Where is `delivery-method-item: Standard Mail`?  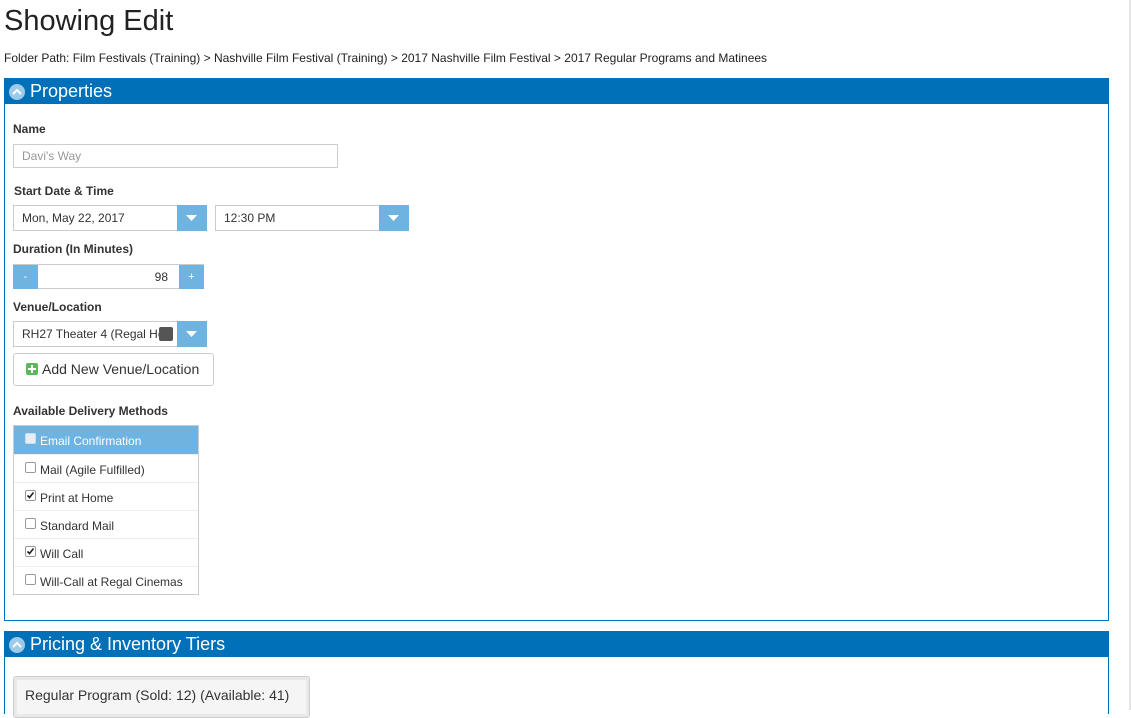
delivery-method-item: Standard Mail is located at coordinates (106, 524).